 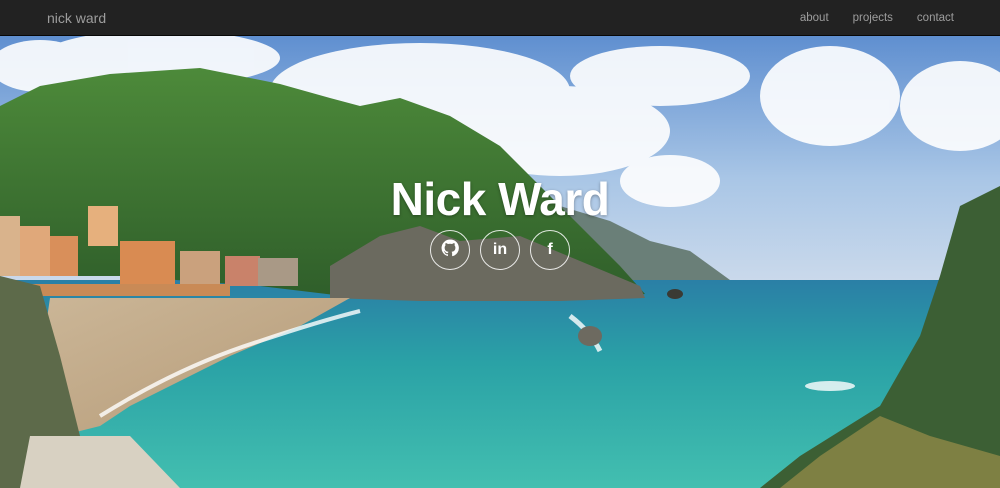 I want to click on nav-links: about projects contact, so click(x=865, y=18).